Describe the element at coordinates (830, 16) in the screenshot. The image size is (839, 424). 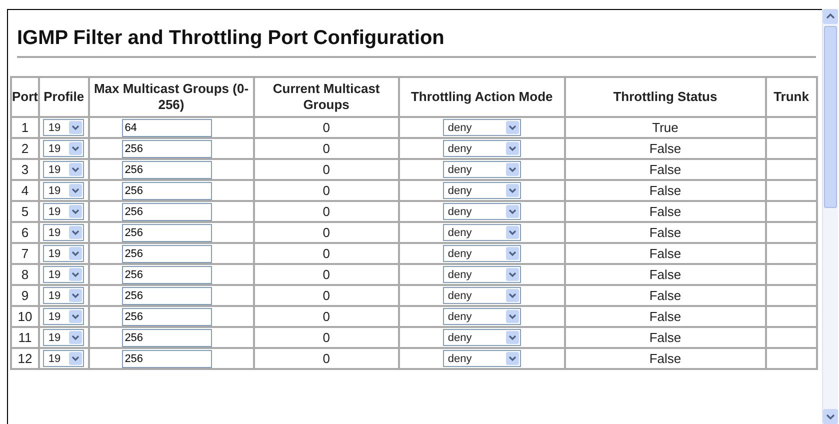
I see `scroll-up-icon` at that location.